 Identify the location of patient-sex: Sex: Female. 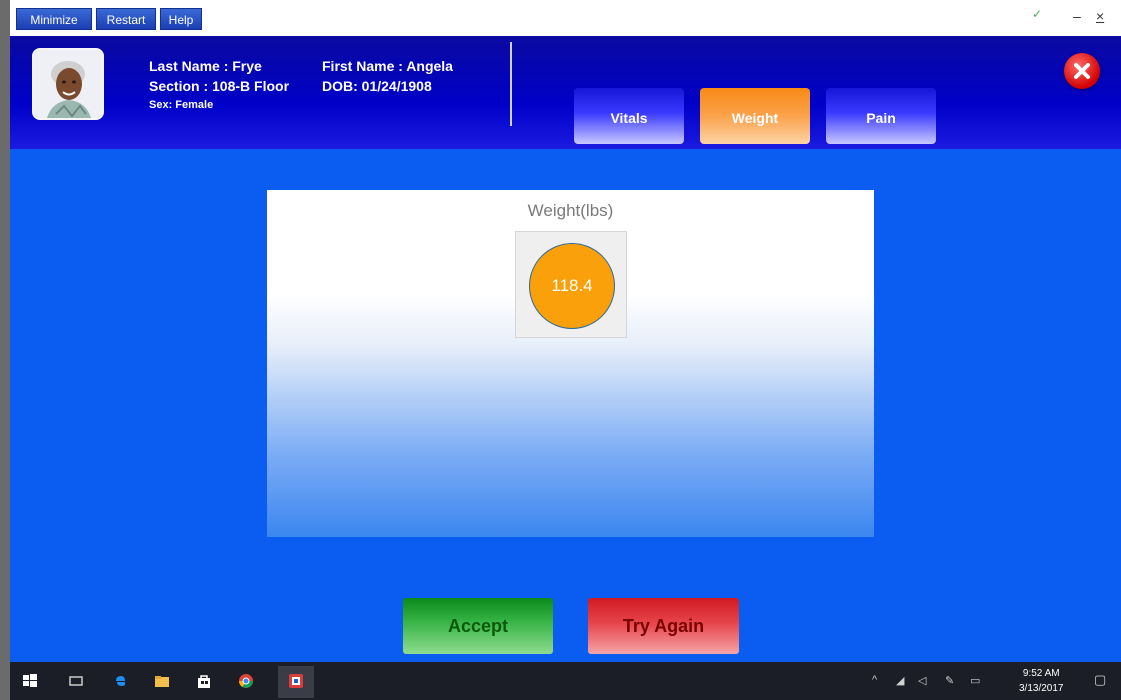
(181, 105).